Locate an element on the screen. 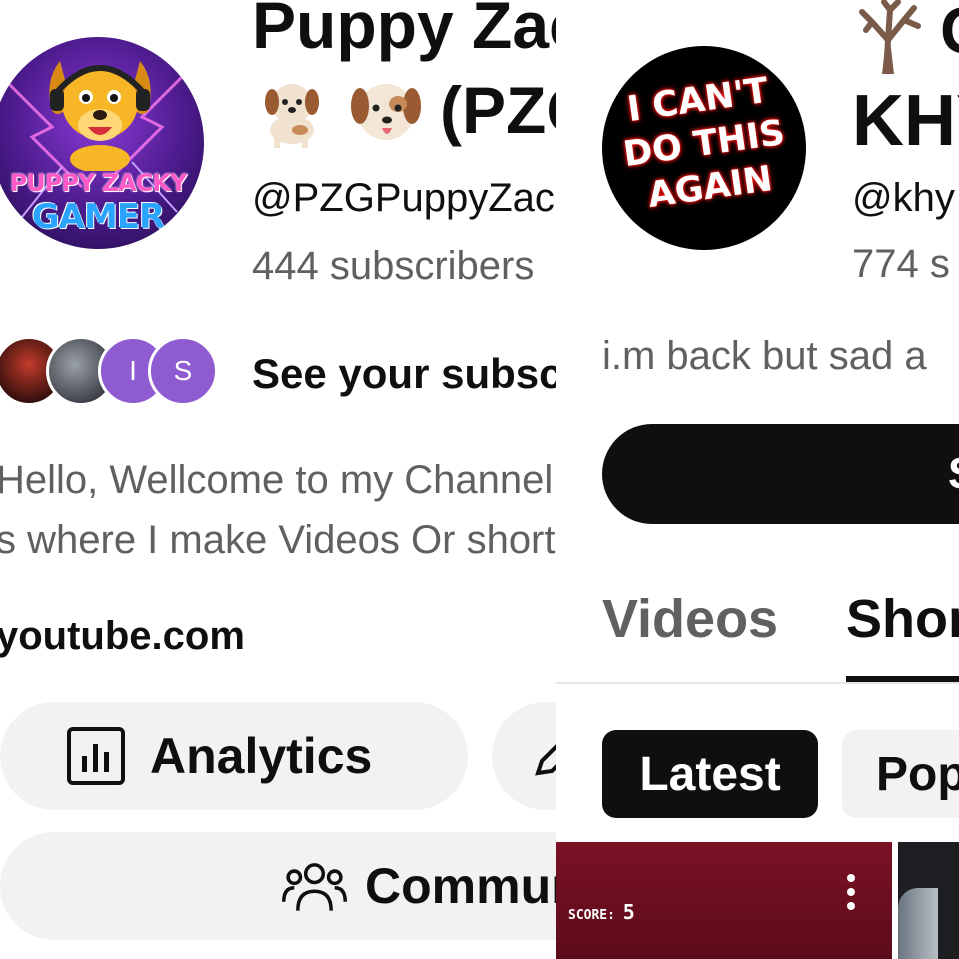  edit-button is located at coordinates (524, 756).